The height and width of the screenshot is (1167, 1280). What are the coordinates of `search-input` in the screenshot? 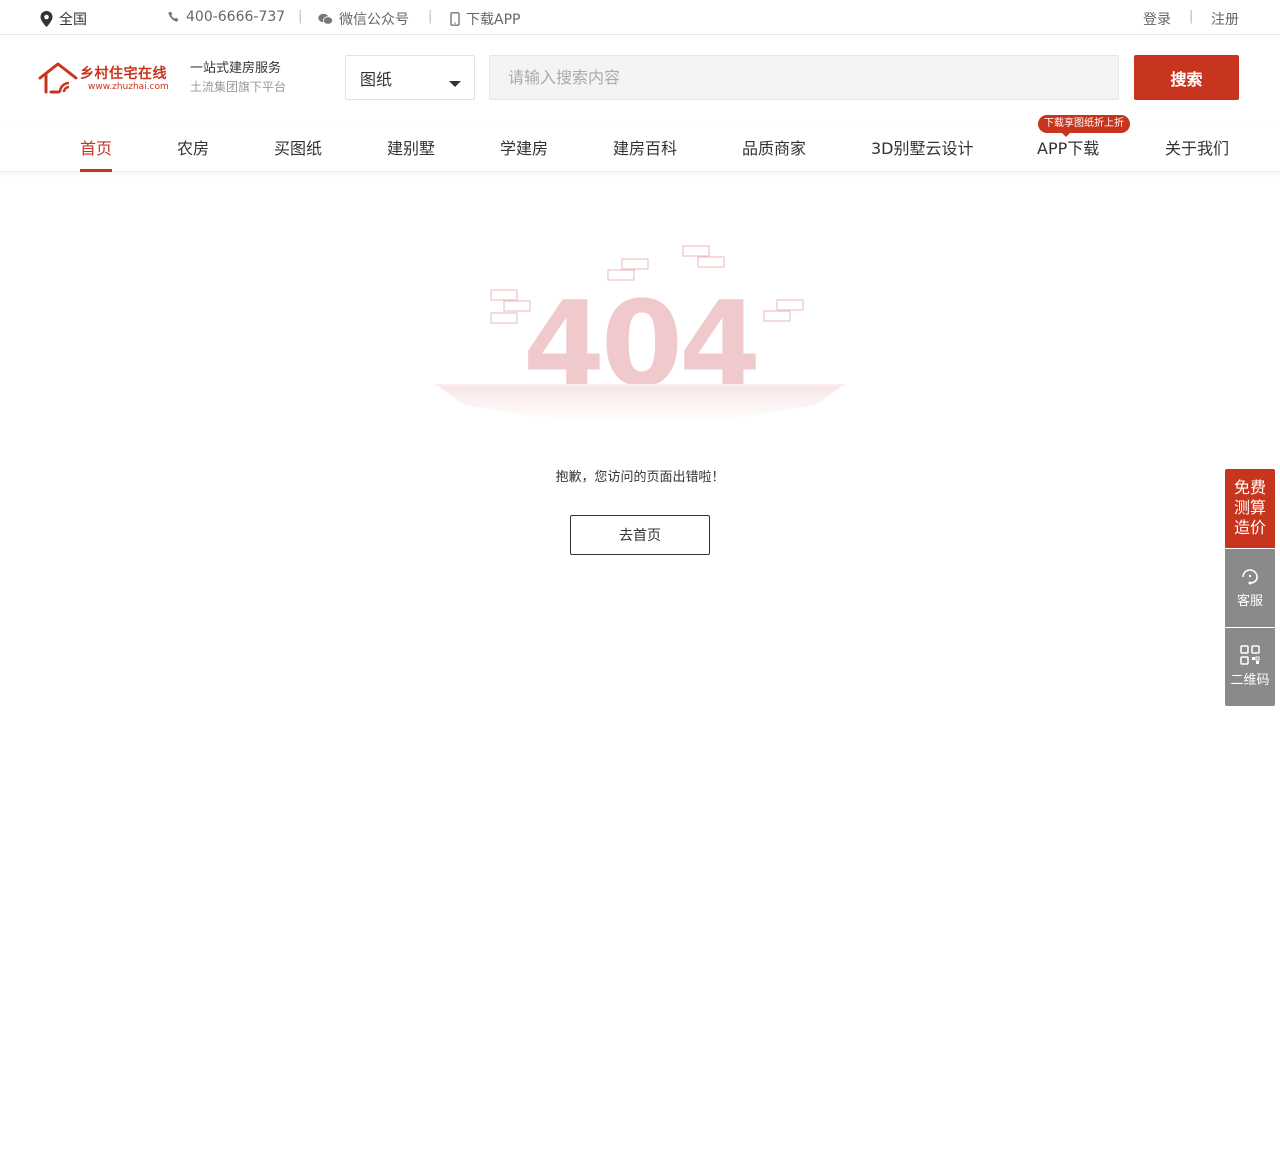 It's located at (804, 77).